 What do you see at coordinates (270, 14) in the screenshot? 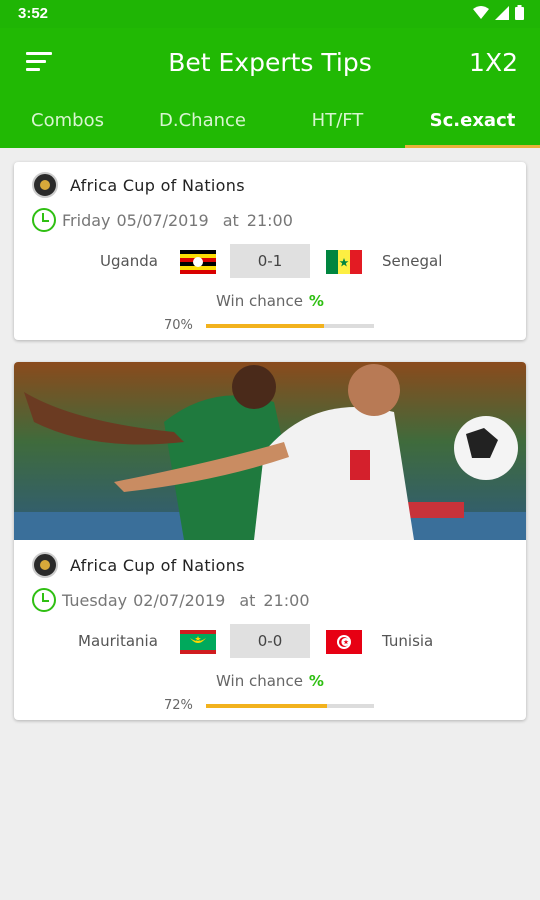
I see `status-bar: 3:52` at bounding box center [270, 14].